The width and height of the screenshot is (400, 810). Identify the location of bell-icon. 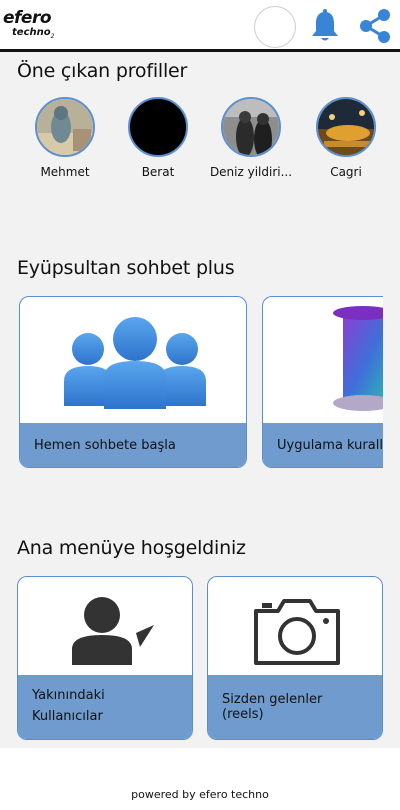
(325, 26).